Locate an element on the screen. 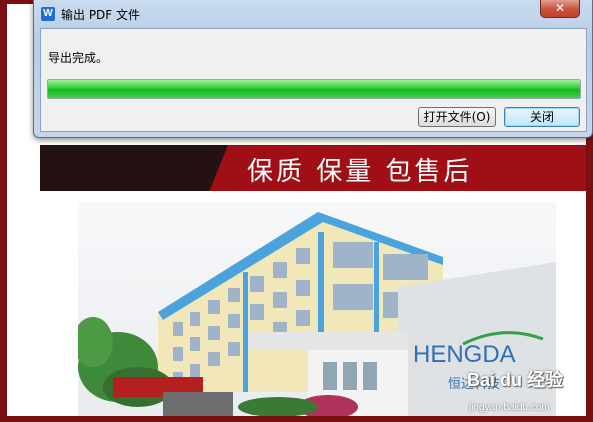  red-banner: 保质 保量 包售后 is located at coordinates (313, 168).